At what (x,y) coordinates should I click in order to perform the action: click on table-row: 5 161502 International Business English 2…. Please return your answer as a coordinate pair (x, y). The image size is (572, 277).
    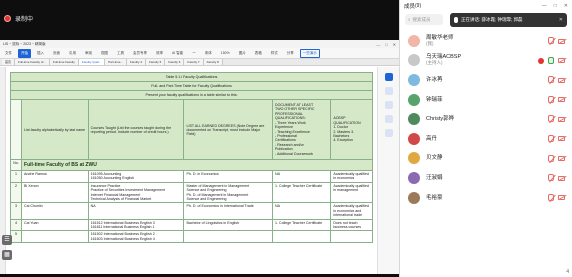
    Looking at the image, I should click on (191, 237).